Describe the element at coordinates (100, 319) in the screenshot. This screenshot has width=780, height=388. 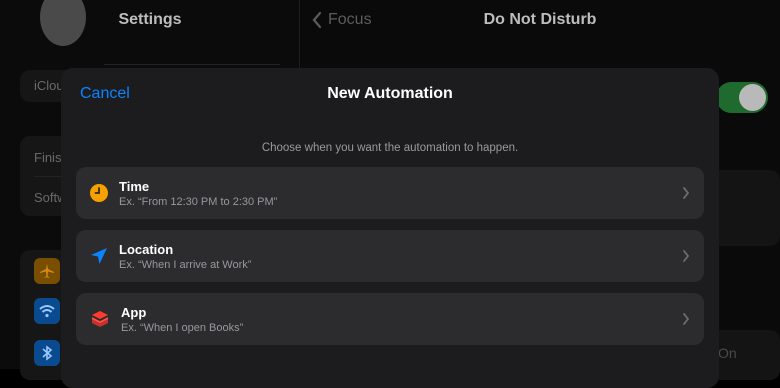
I see `layers-icon` at that location.